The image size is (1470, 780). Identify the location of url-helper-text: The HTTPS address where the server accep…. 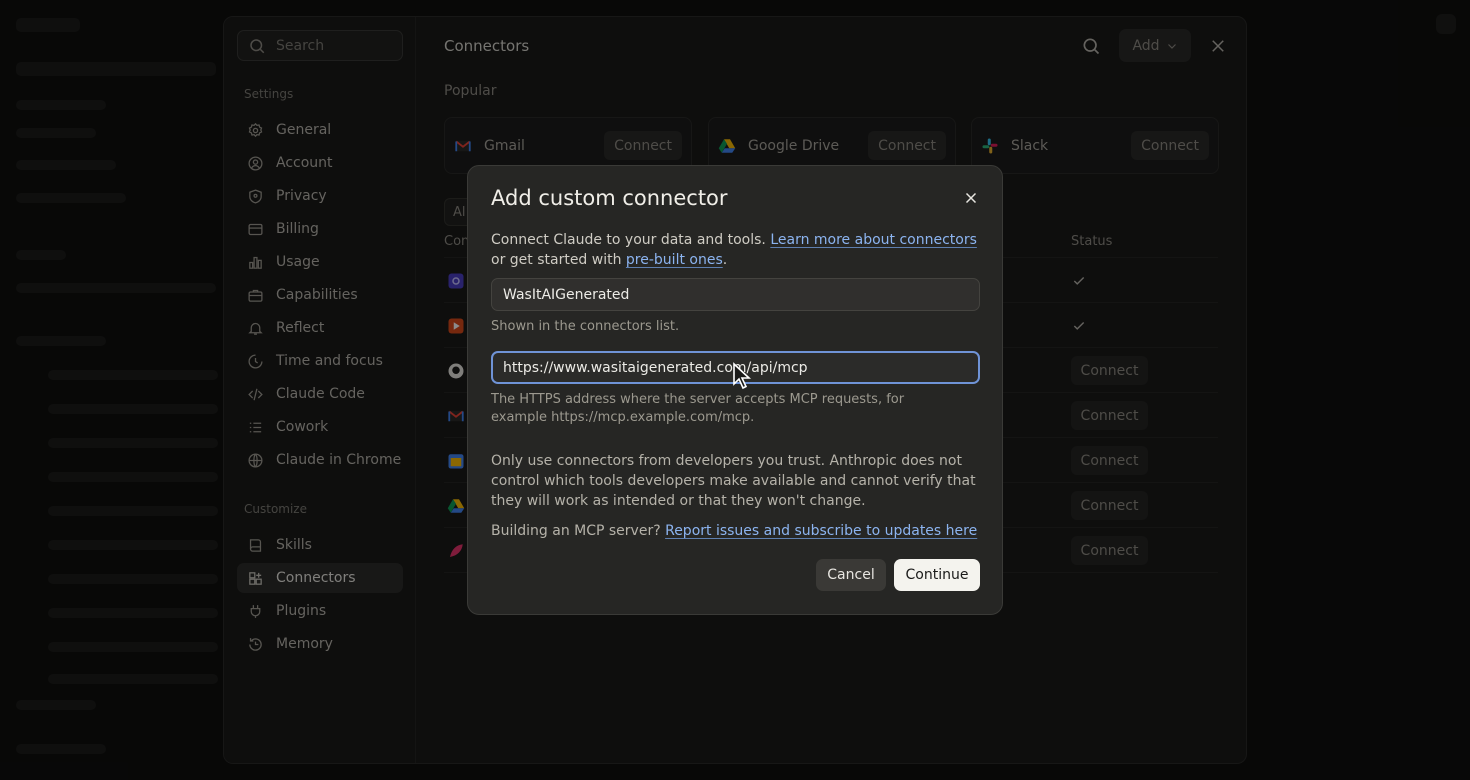
(698, 408).